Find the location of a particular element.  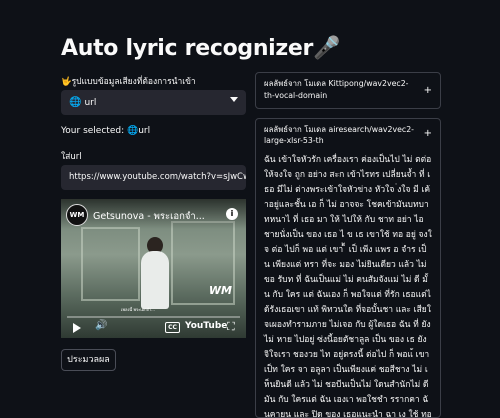

url-input: https://www.youtube.com/watch?v=sJwCwbK3 is located at coordinates (153, 177).